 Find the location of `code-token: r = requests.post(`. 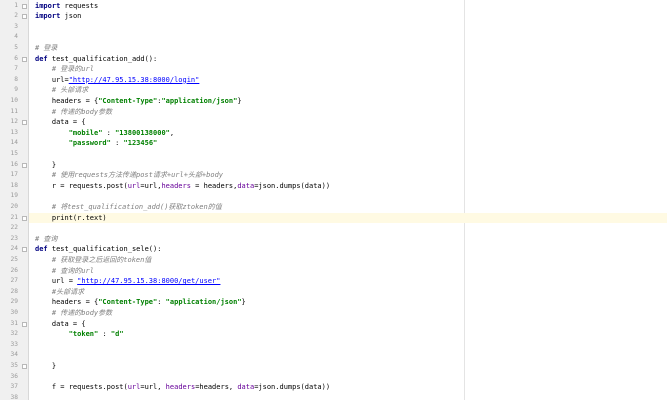

code-token: r = requests.post( is located at coordinates (81, 185).